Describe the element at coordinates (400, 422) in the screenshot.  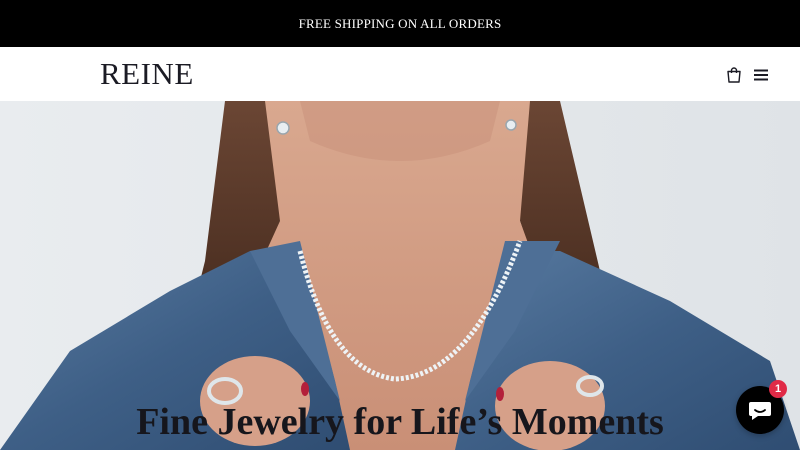
I see `hero-title: Fine Jewelry for Life’s Moments` at that location.